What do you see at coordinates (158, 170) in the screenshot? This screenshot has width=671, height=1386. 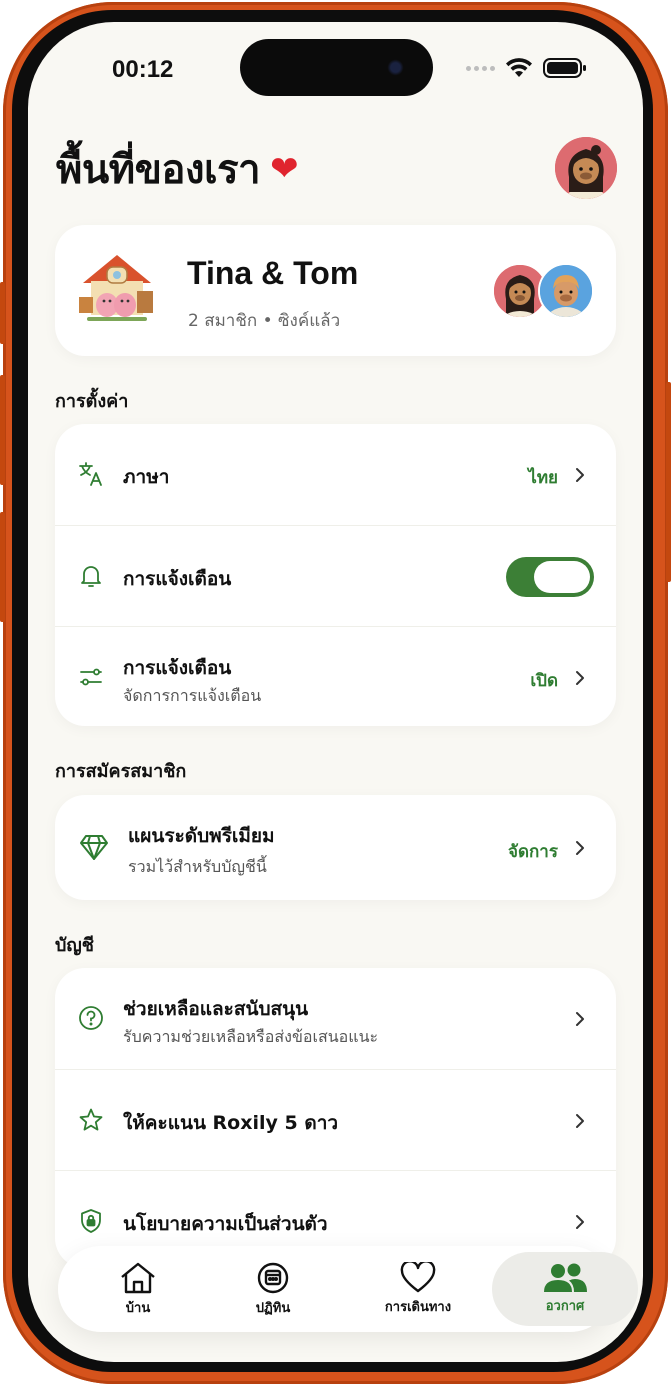 I see `page-title-text: พื้นที่ของเรา` at bounding box center [158, 170].